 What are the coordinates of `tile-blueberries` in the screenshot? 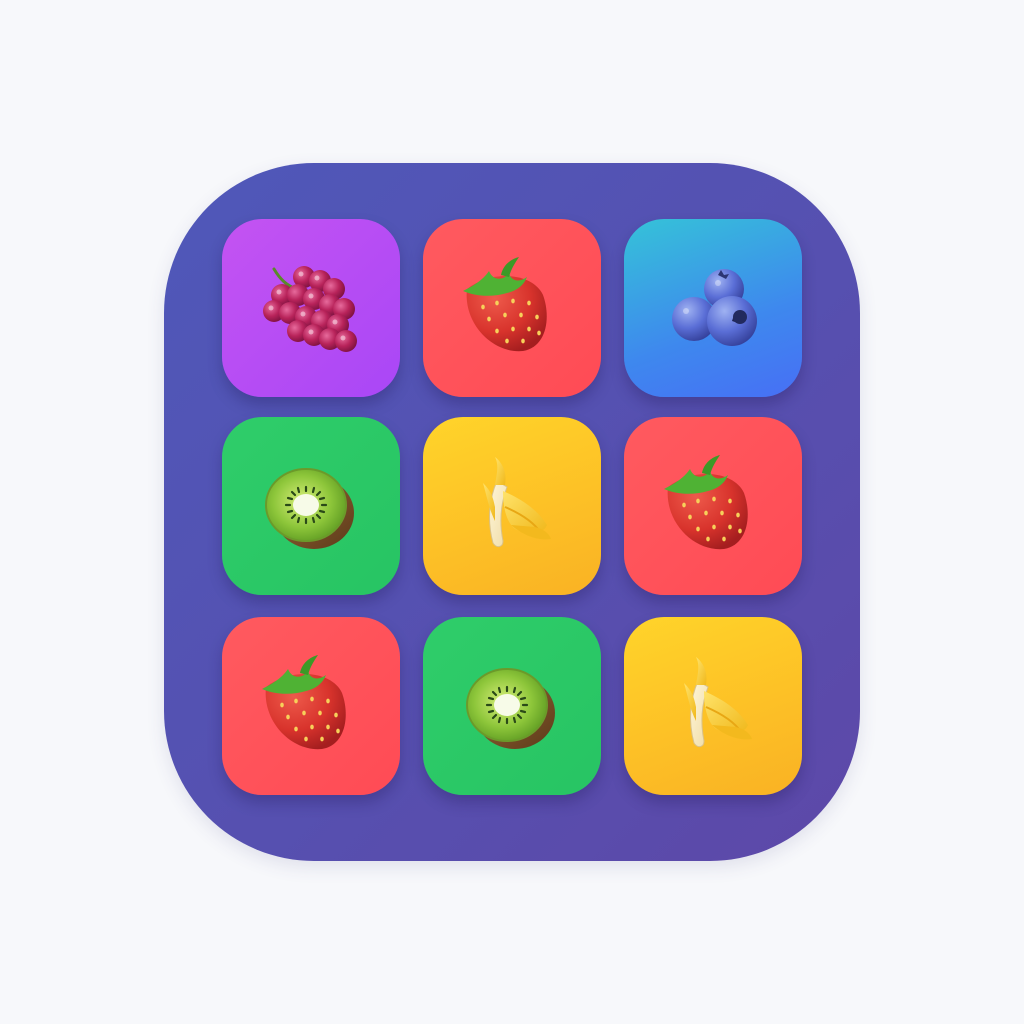 It's located at (713, 308).